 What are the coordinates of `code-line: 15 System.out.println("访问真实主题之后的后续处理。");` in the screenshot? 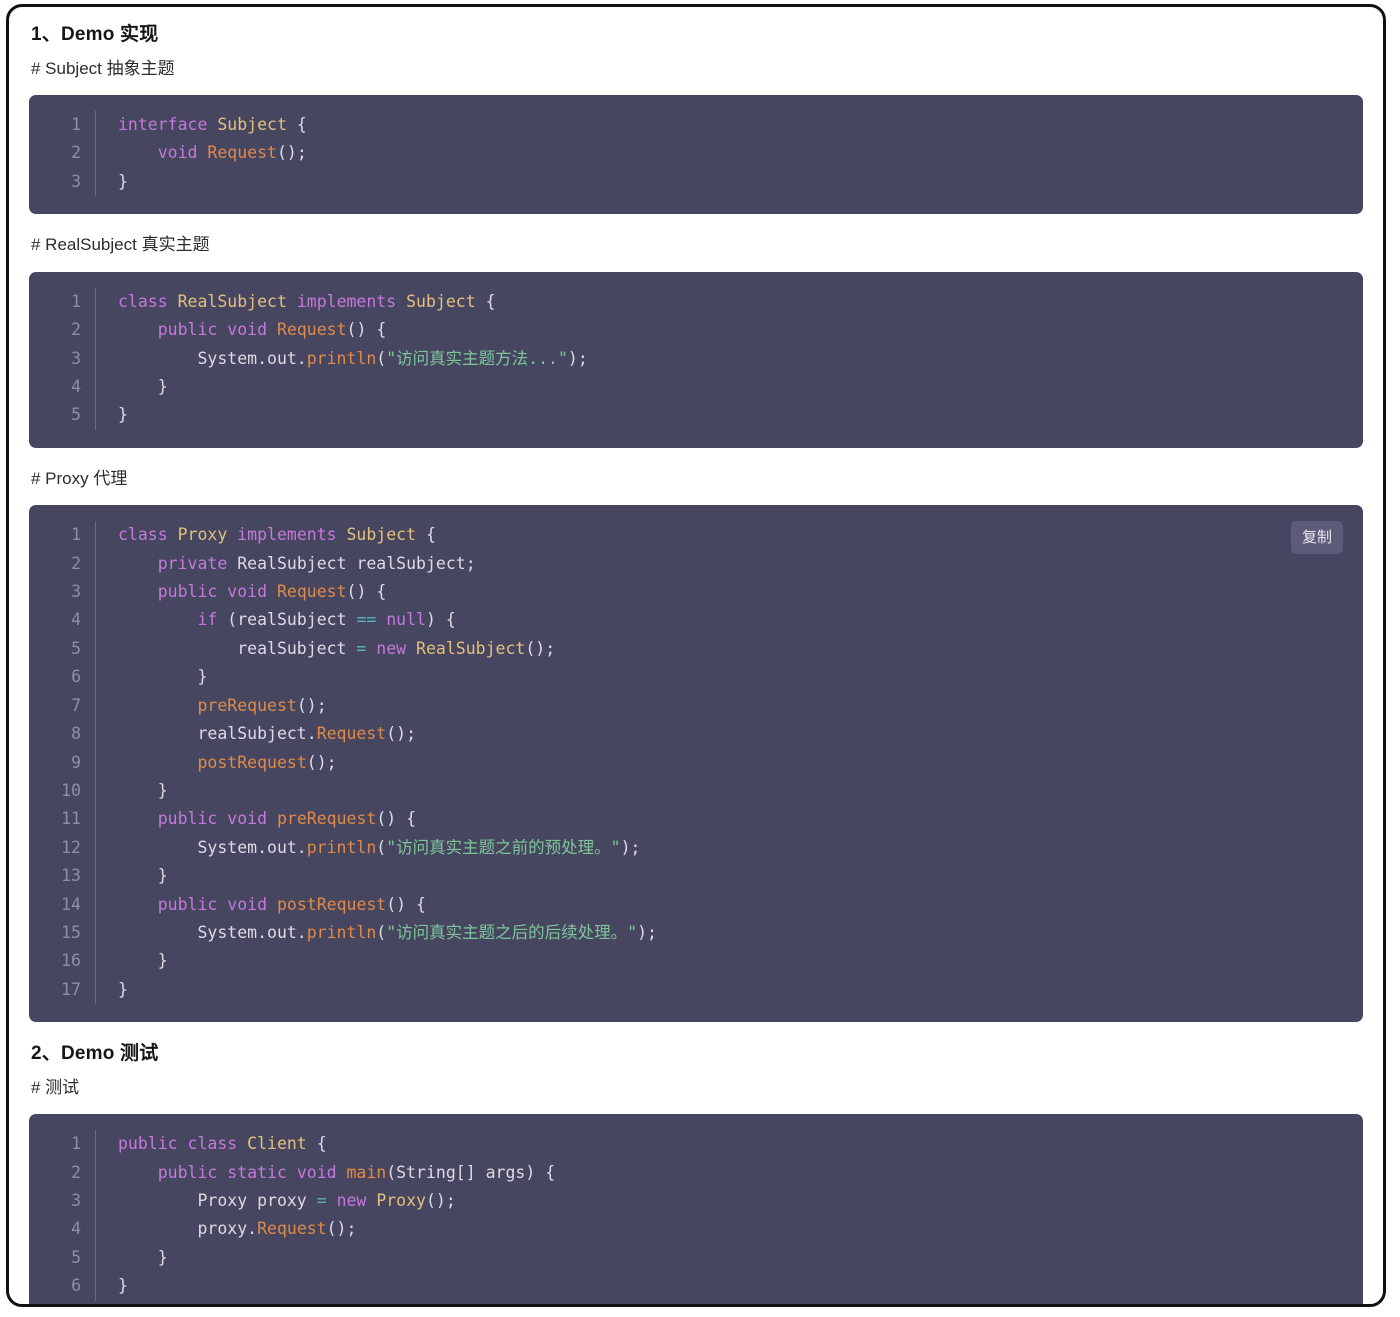 It's located at (696, 933).